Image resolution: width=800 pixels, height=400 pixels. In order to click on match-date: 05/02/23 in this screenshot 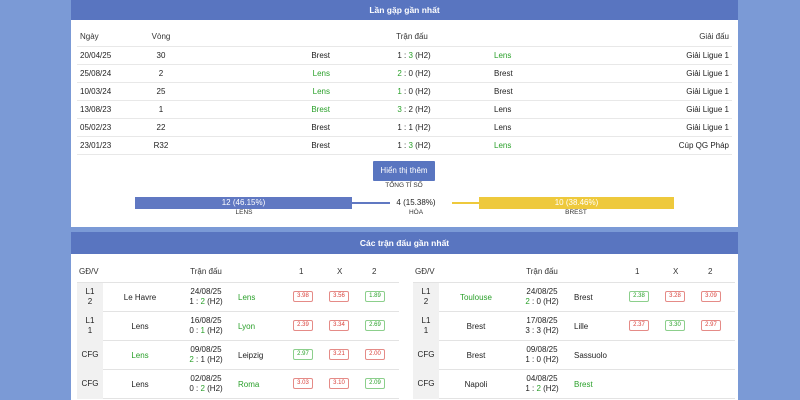, I will do `click(96, 127)`.